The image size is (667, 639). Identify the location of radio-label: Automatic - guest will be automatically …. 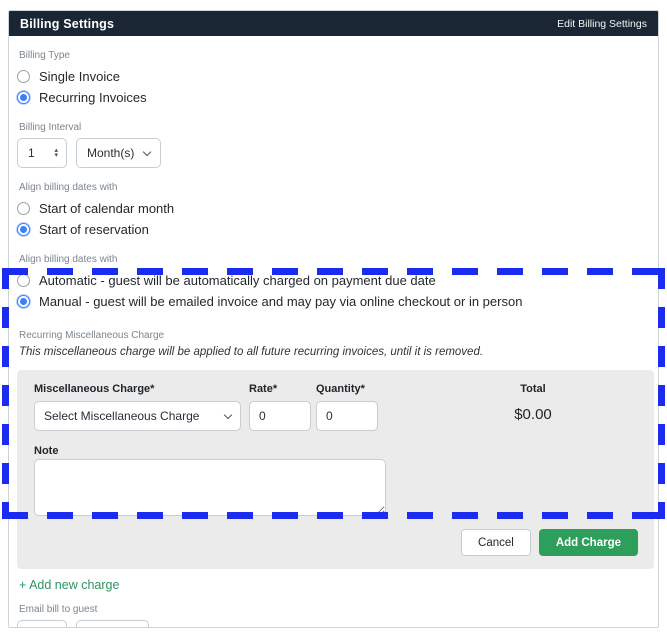
(237, 280).